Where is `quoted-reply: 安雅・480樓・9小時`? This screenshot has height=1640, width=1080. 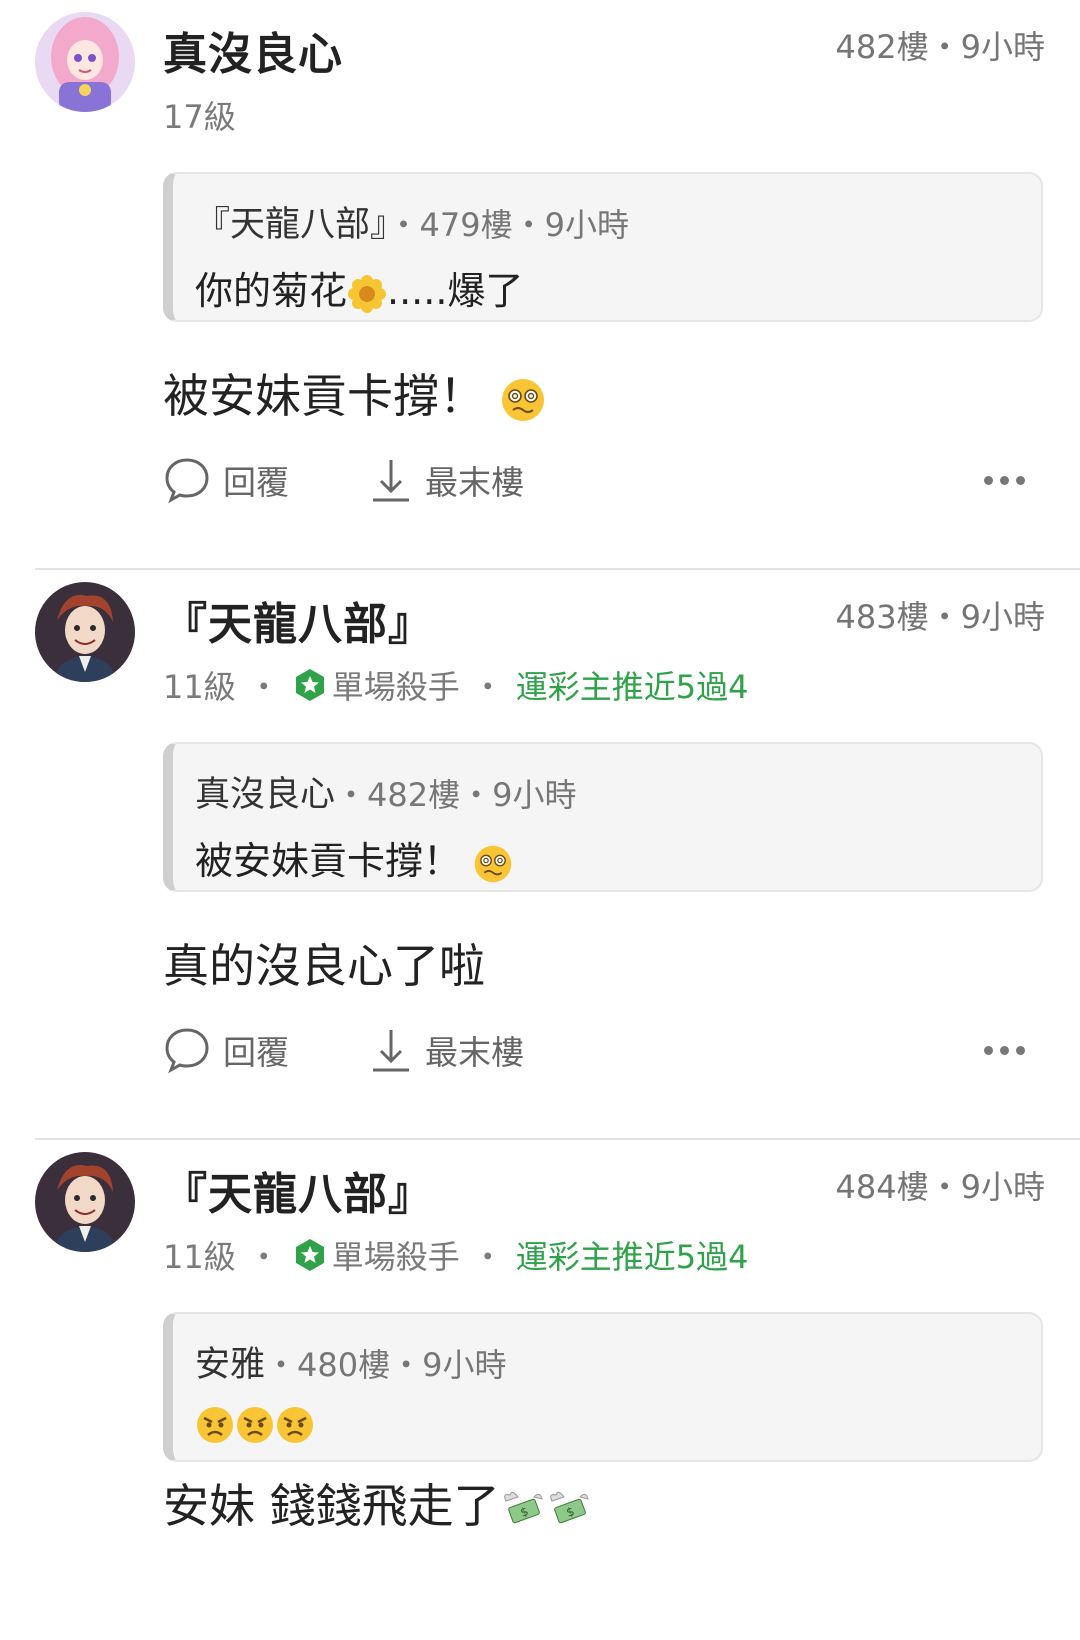
quoted-reply: 安雅・480樓・9小時 is located at coordinates (603, 1387).